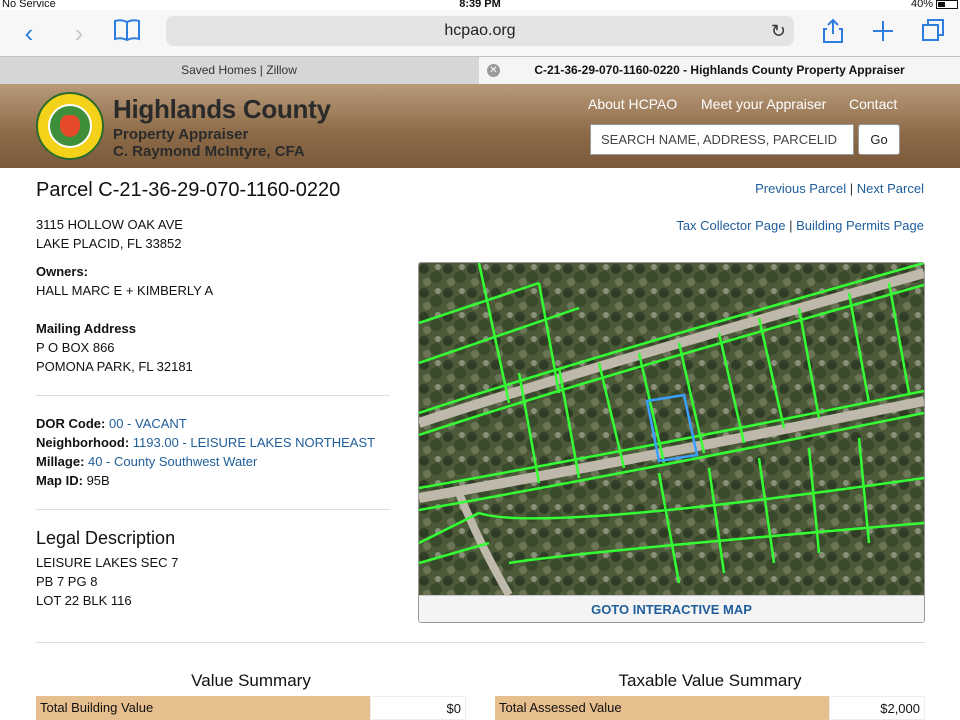  What do you see at coordinates (124, 281) in the screenshot?
I see `owners-block: Owners: HALL MARC E + KIMBERLY A` at bounding box center [124, 281].